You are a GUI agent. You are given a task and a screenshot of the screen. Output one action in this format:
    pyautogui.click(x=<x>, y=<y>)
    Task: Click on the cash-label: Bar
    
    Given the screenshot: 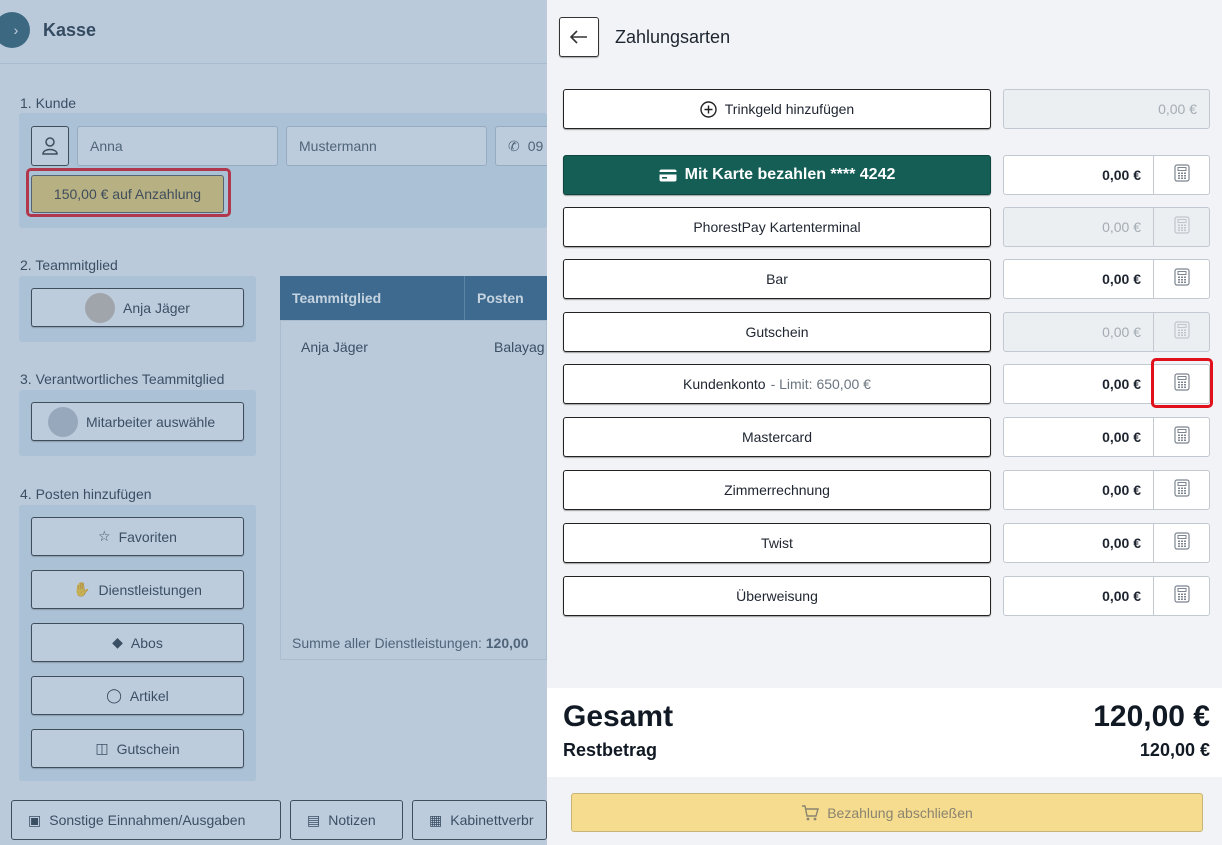 What is the action you would take?
    pyautogui.click(x=777, y=279)
    